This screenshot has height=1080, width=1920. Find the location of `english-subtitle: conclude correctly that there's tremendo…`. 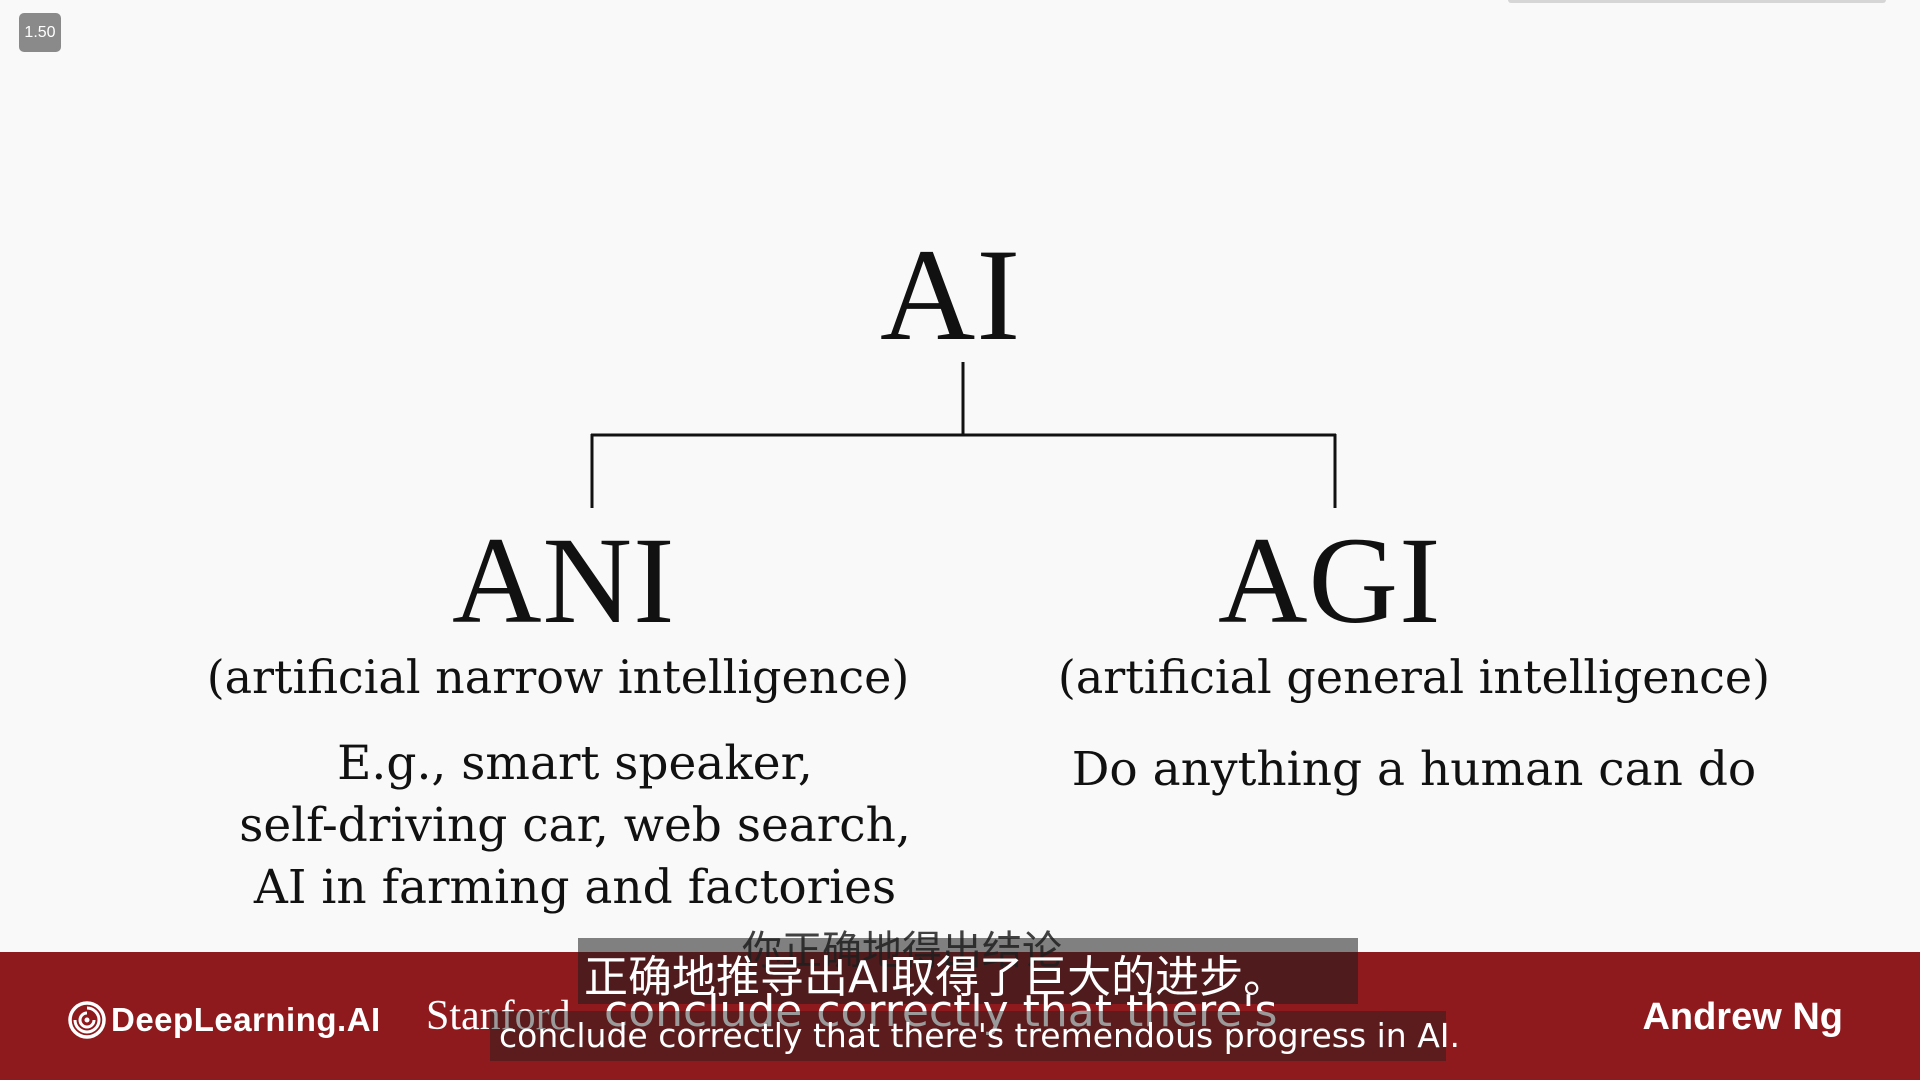

english-subtitle: conclude correctly that there's tremendo… is located at coordinates (980, 1035).